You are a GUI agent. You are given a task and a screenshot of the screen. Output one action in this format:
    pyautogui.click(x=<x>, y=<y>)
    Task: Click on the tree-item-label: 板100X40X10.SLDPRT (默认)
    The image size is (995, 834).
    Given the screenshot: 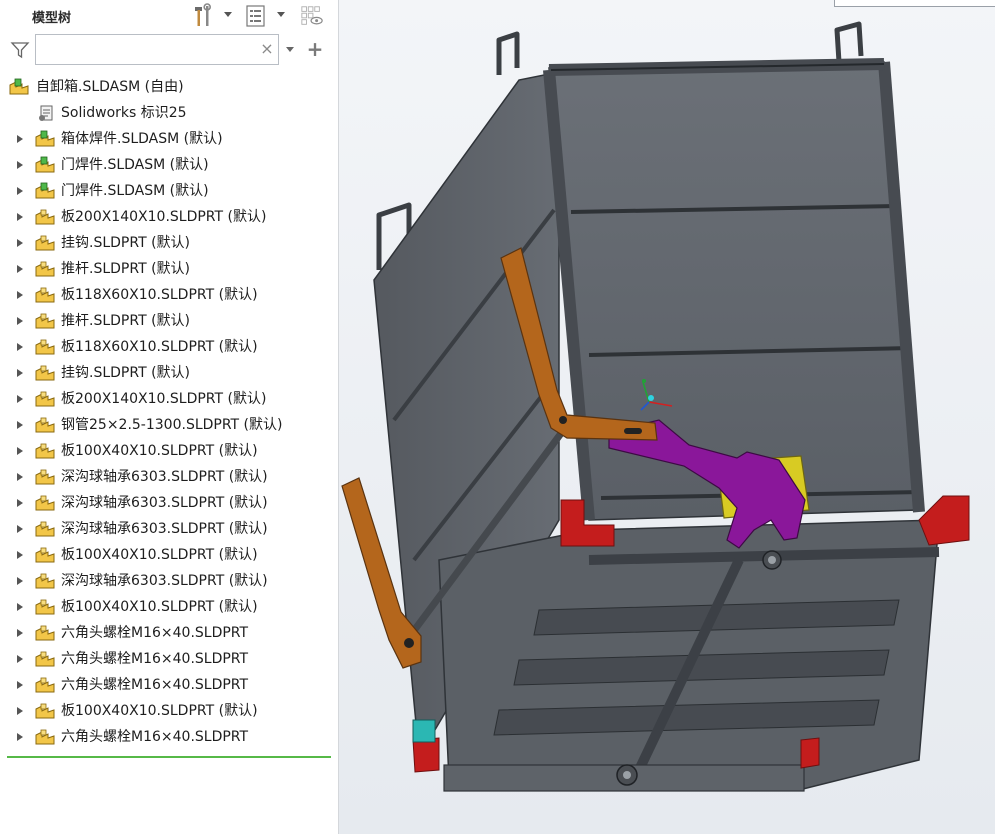 What is the action you would take?
    pyautogui.click(x=159, y=711)
    